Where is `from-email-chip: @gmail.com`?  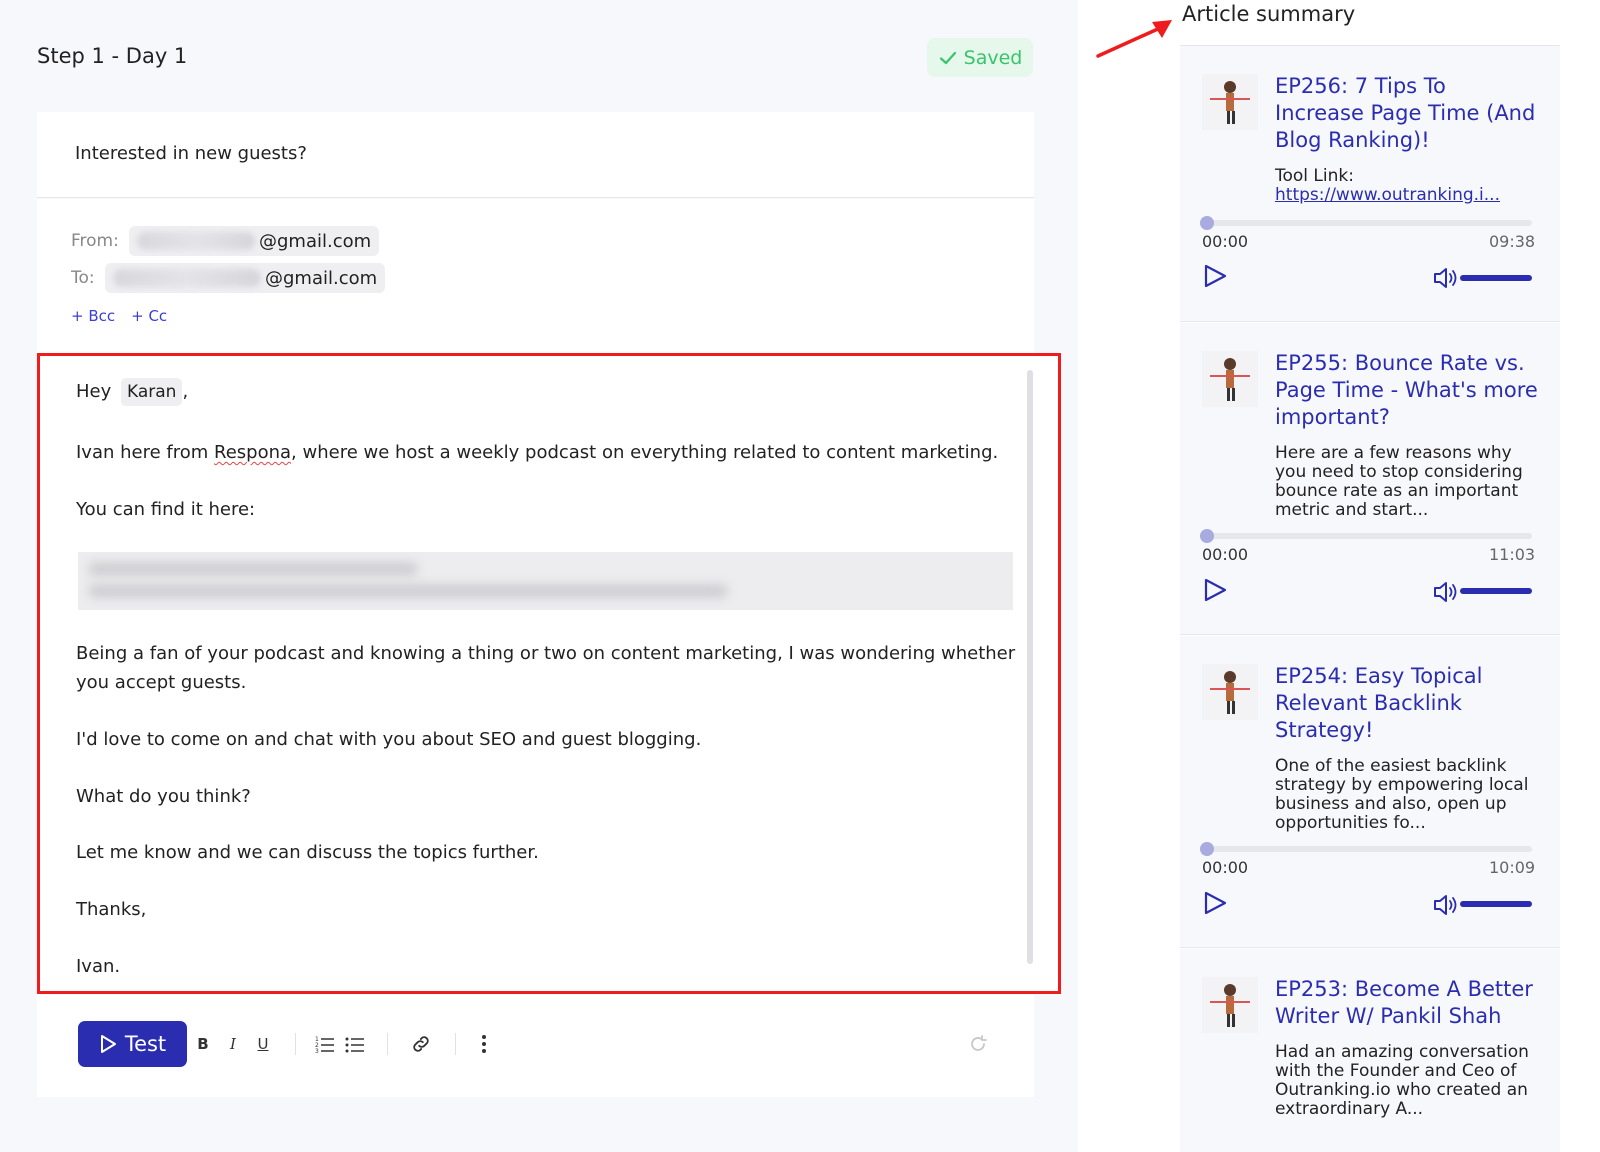
from-email-chip: @gmail.com is located at coordinates (254, 241).